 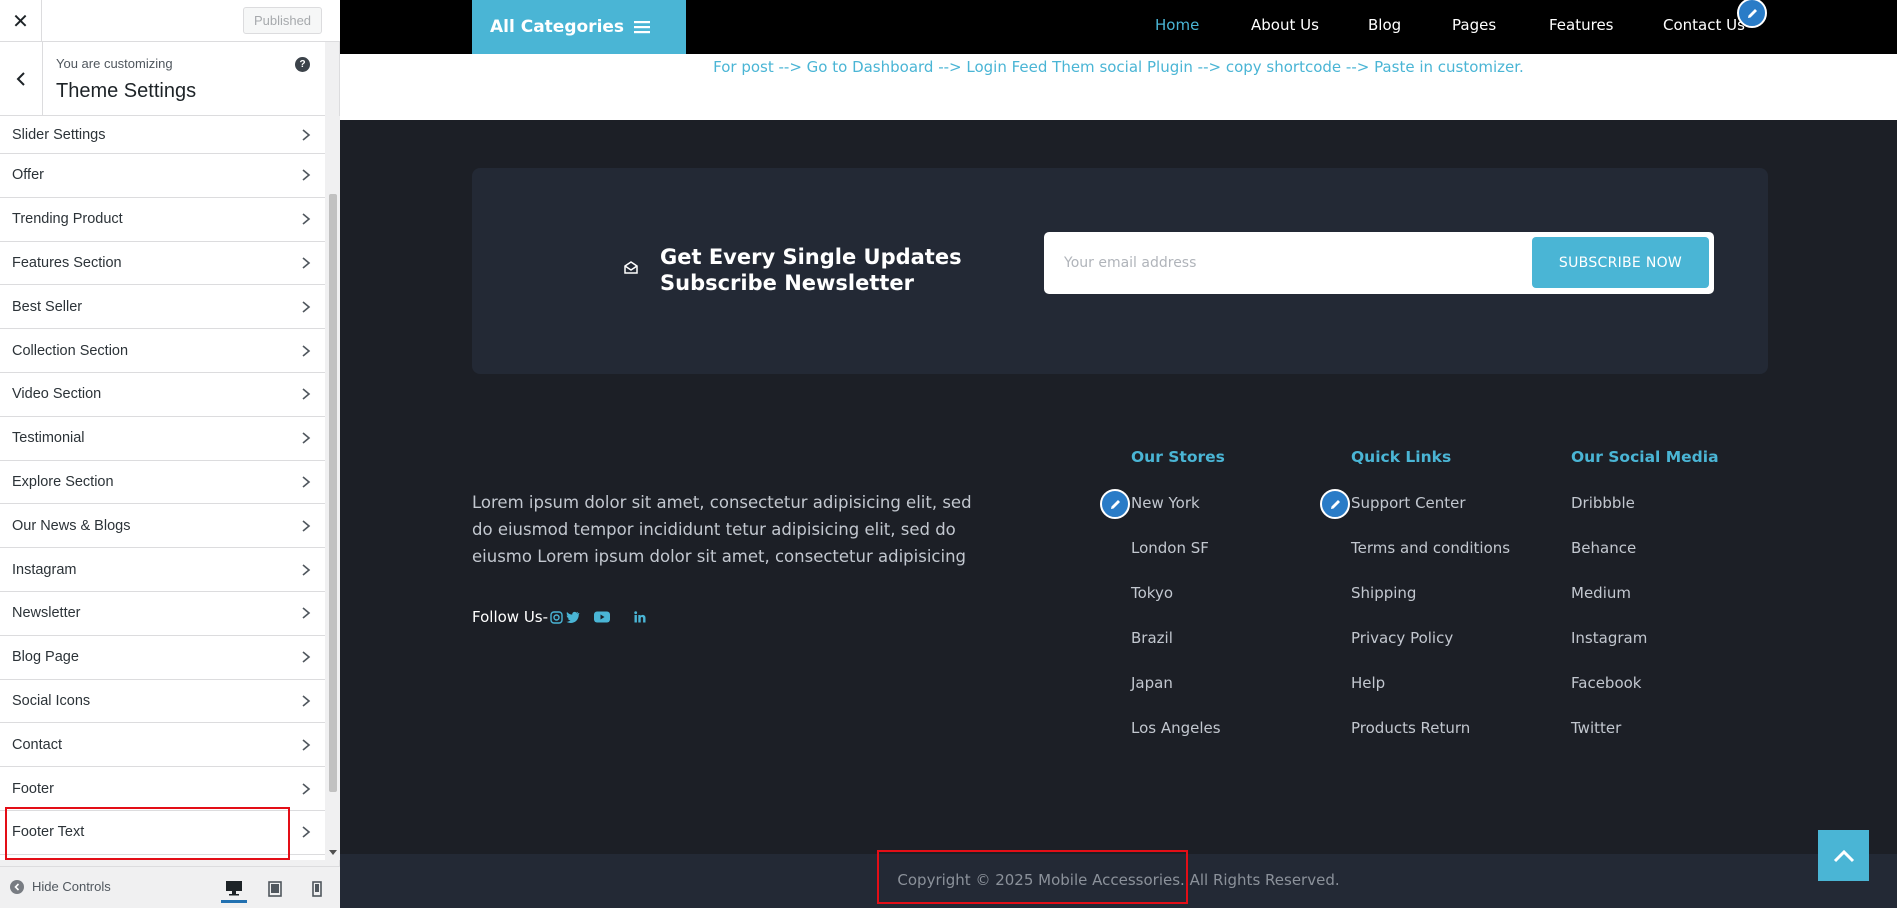 What do you see at coordinates (162, 135) in the screenshot?
I see `panel-item-slider-settings: Slider Settings` at bounding box center [162, 135].